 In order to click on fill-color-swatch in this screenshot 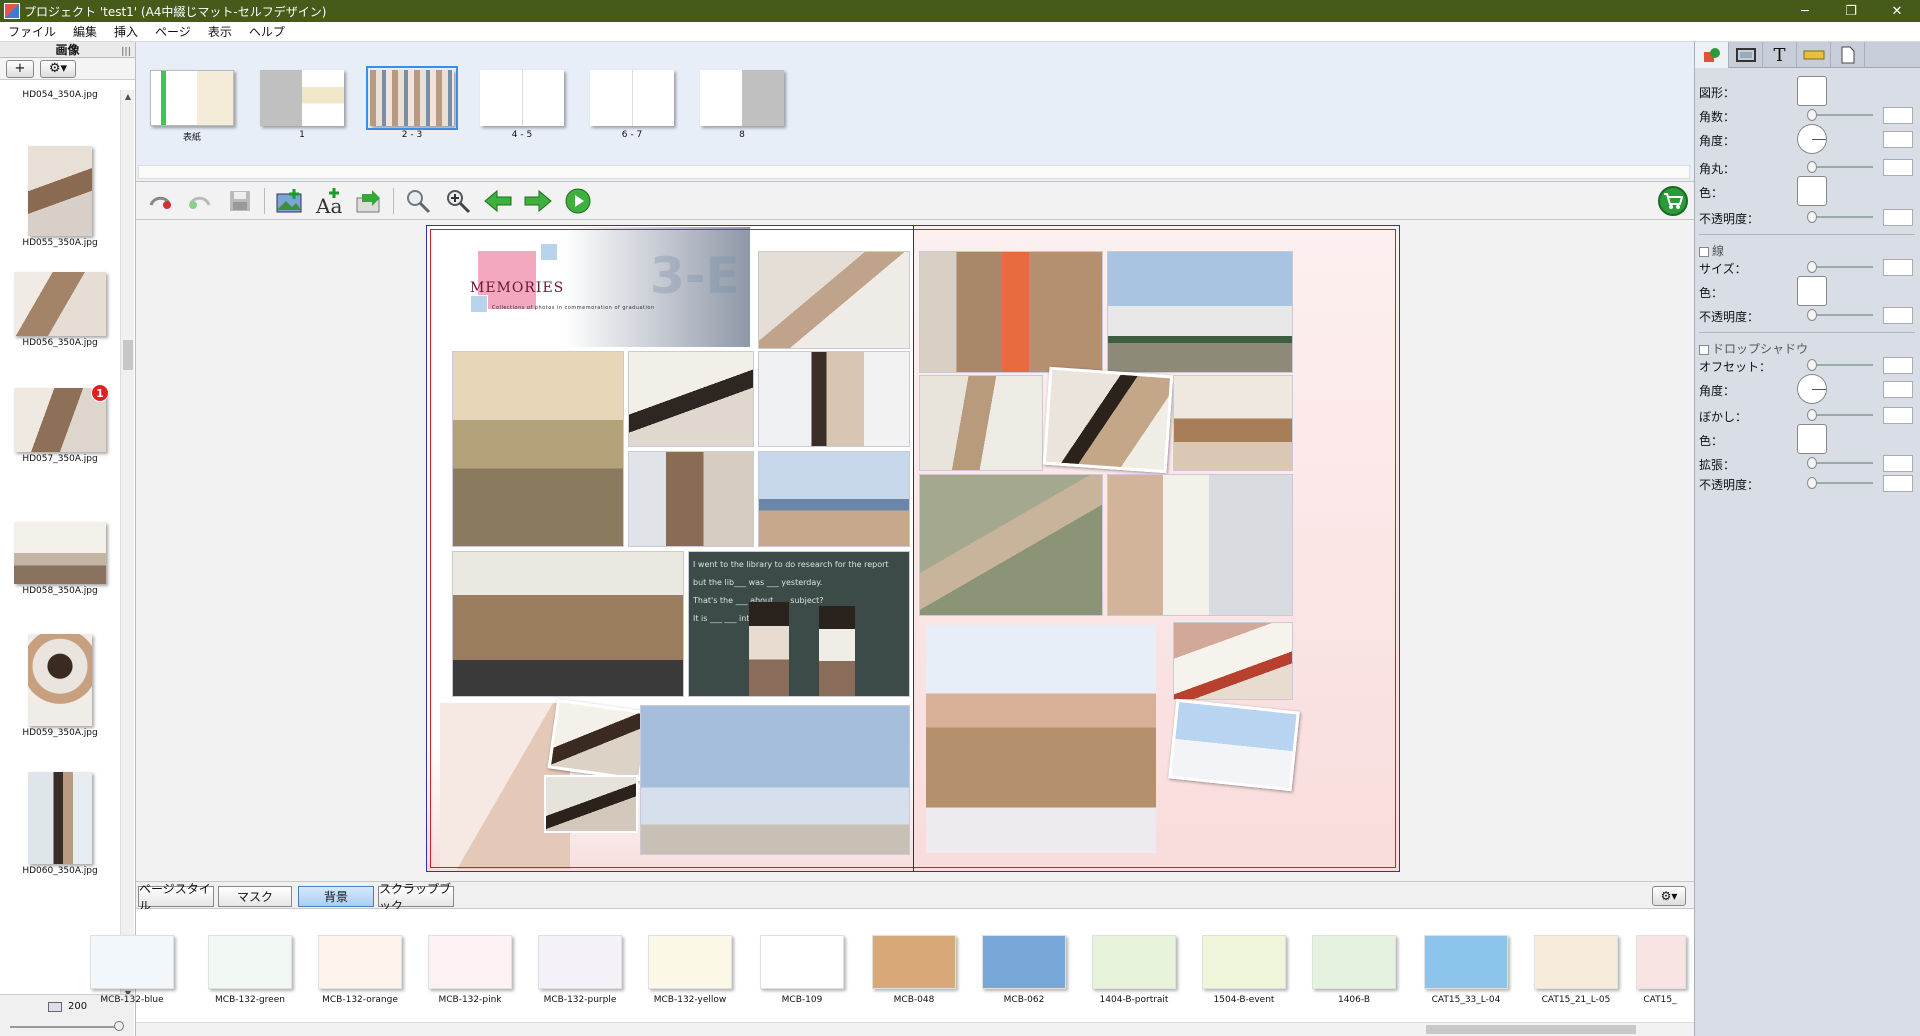, I will do `click(1812, 191)`.